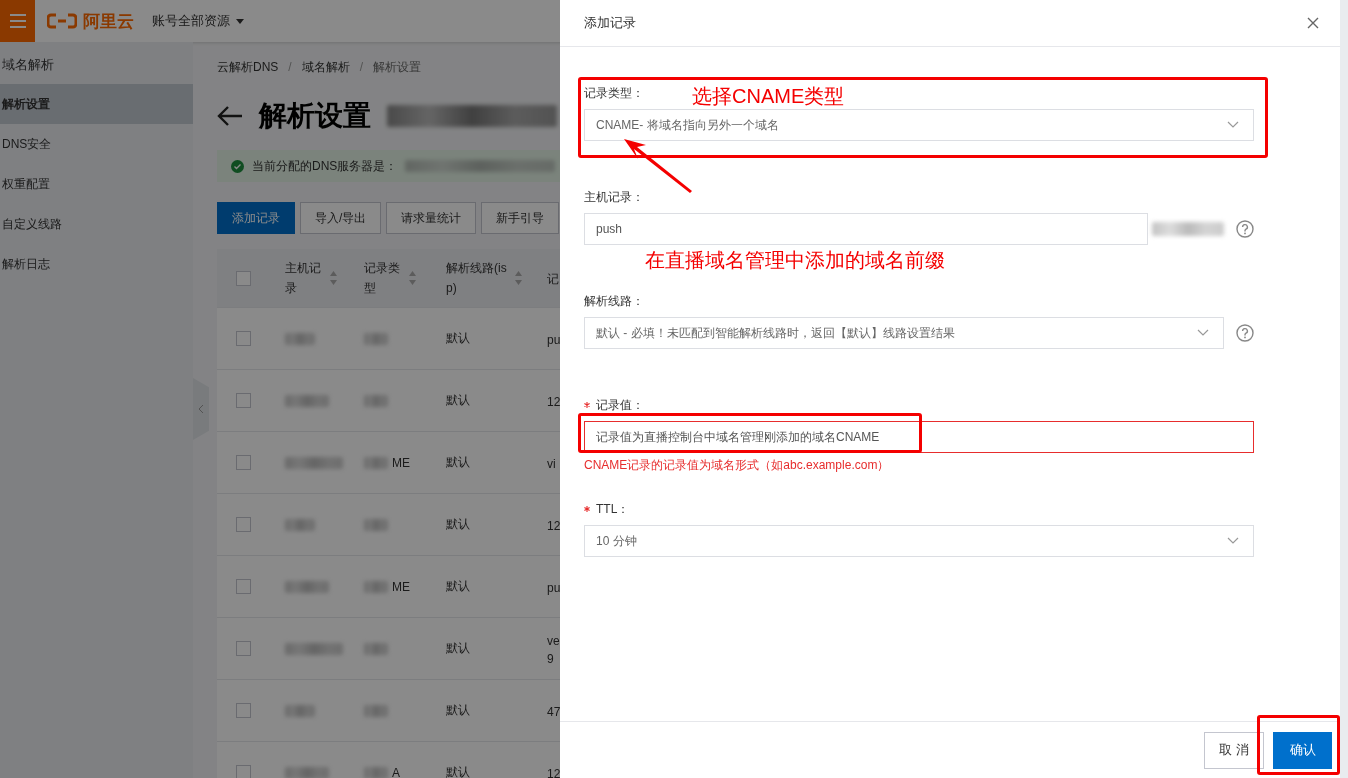  Describe the element at coordinates (28, 65) in the screenshot. I see `sidebar-title: 域名解析` at that location.